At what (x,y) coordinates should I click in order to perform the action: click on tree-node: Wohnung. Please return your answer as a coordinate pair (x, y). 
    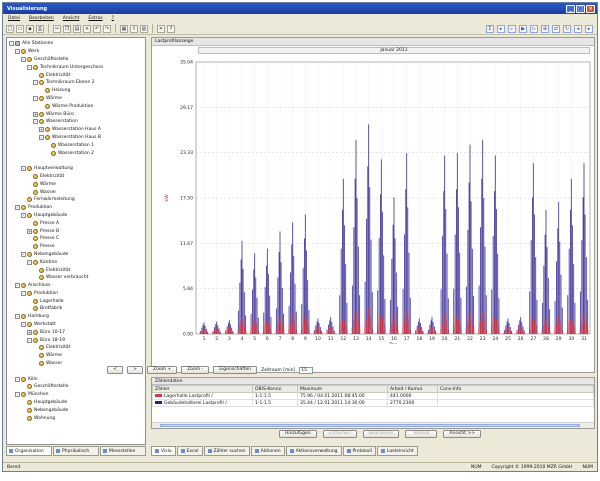
    Looking at the image, I should click on (77, 418).